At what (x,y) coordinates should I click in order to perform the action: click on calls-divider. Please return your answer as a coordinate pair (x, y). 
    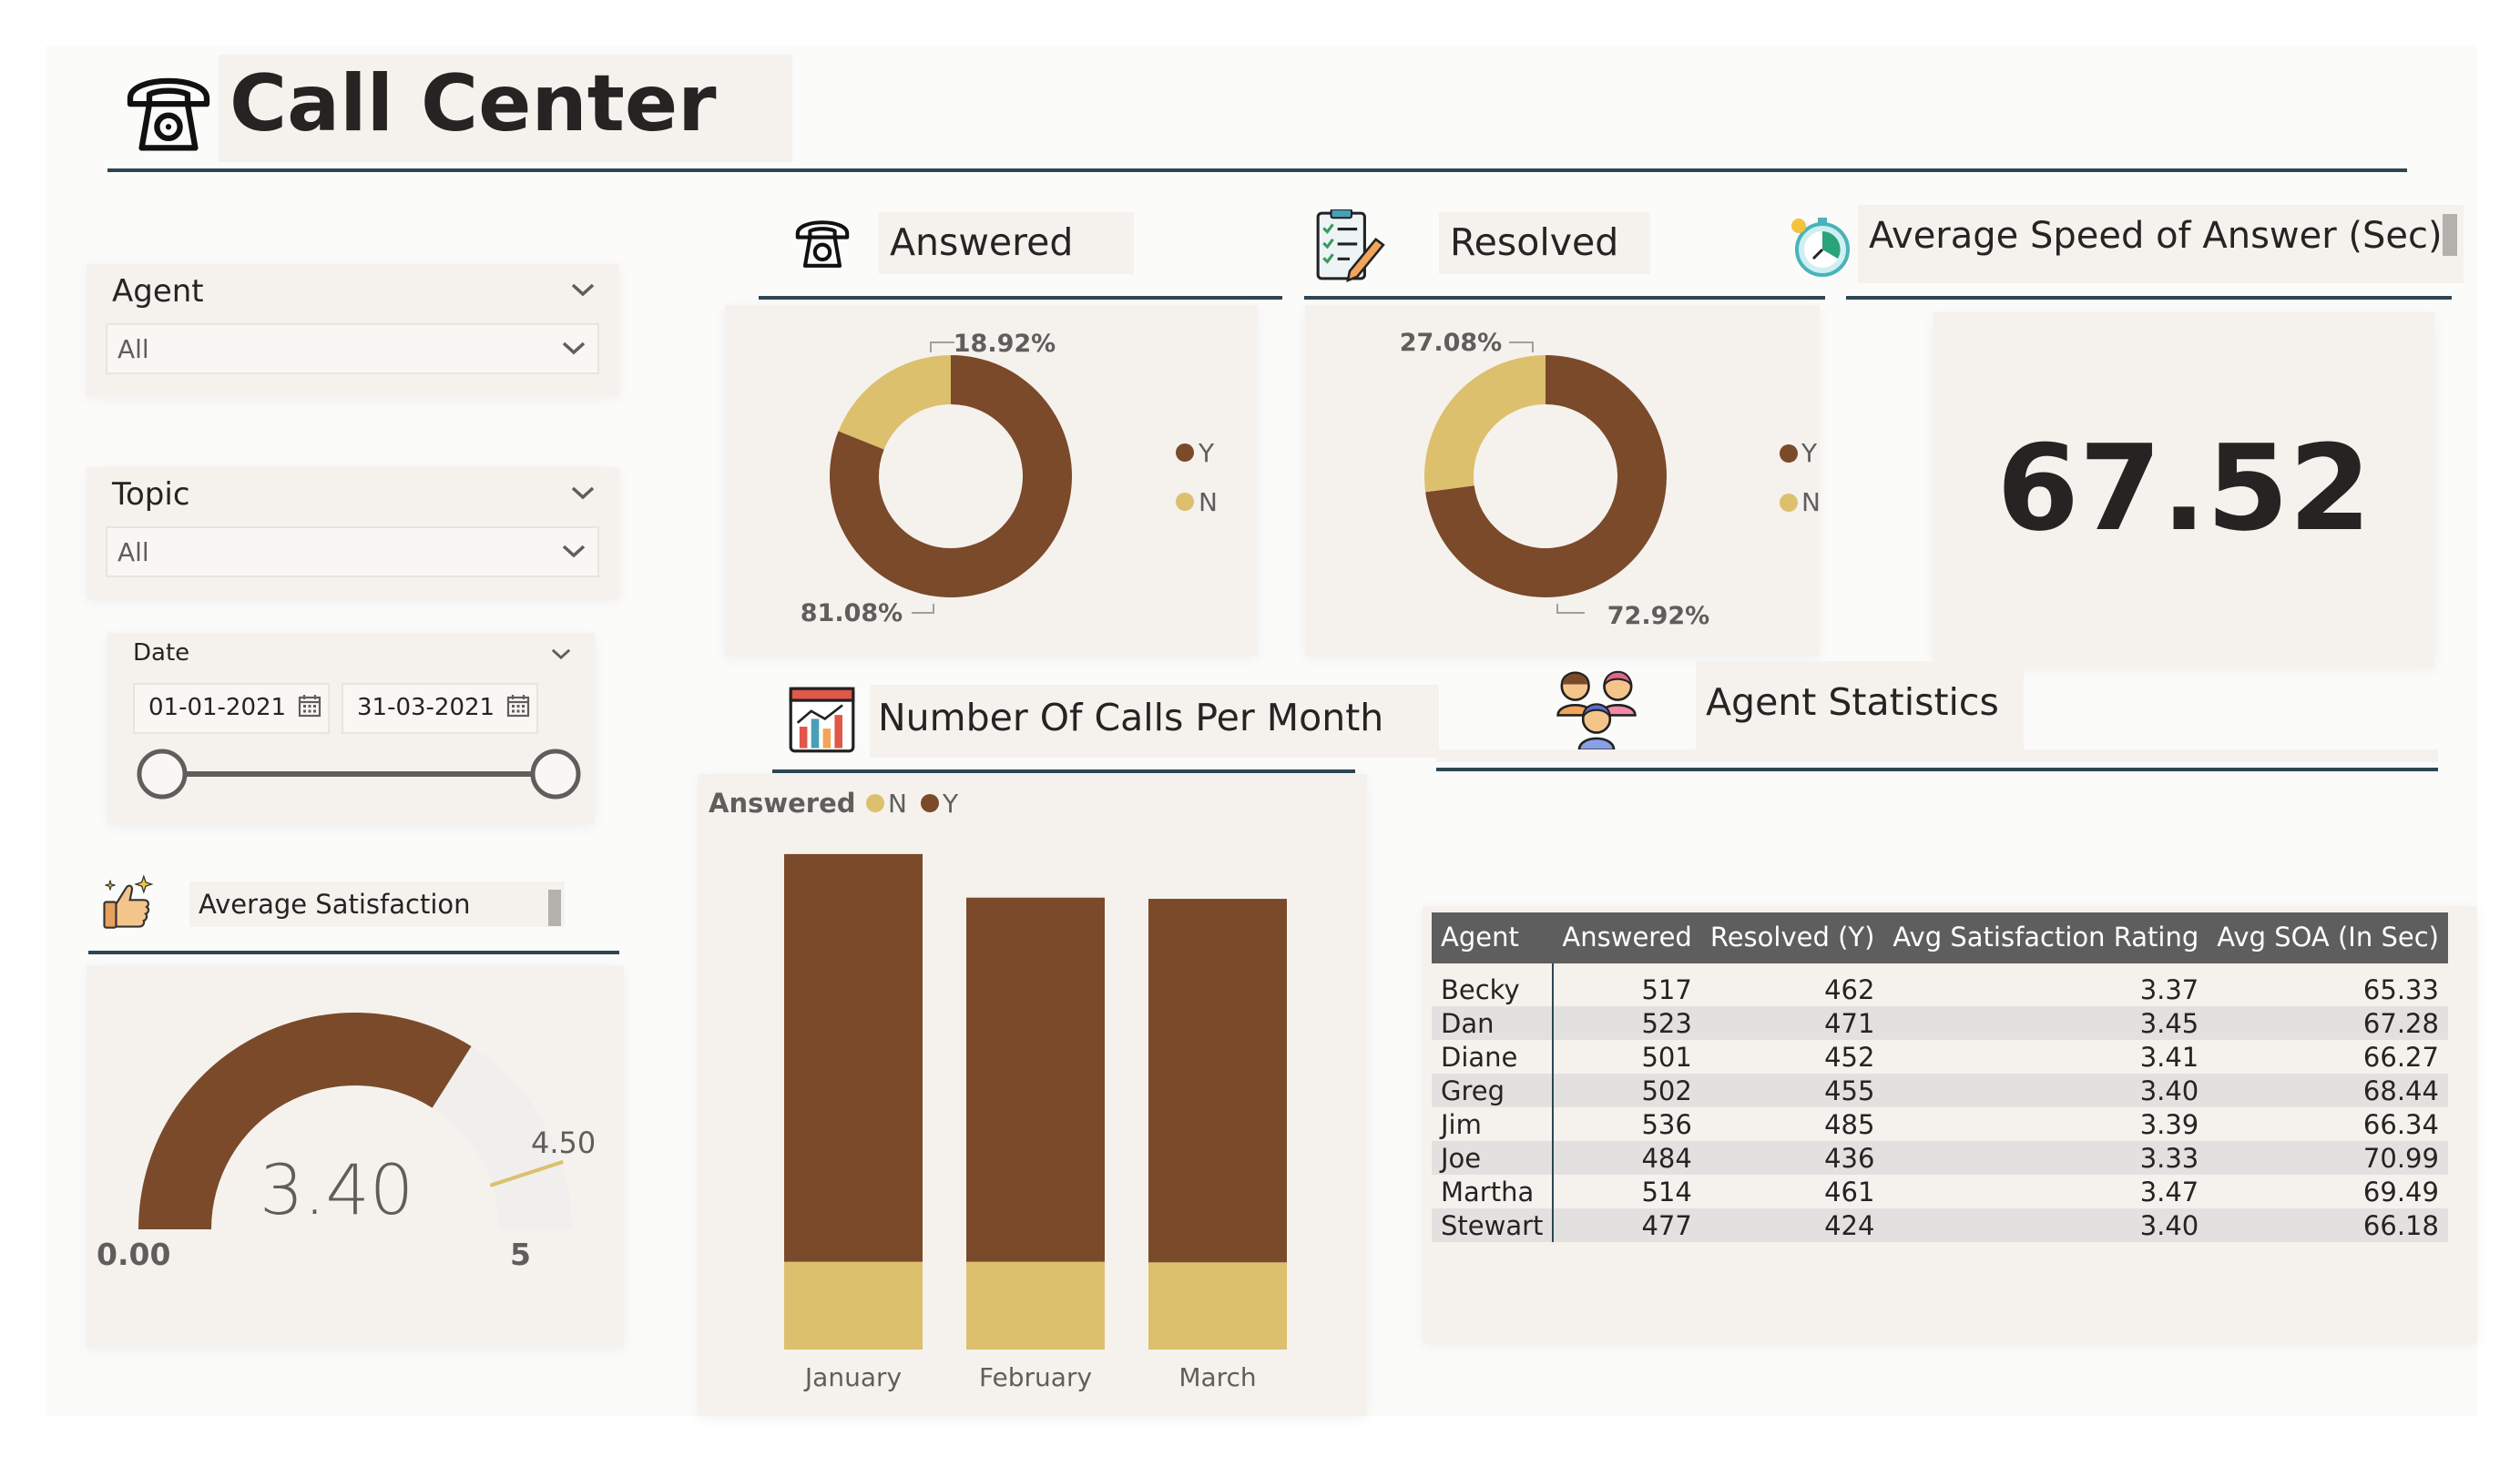
    Looking at the image, I should click on (1063, 771).